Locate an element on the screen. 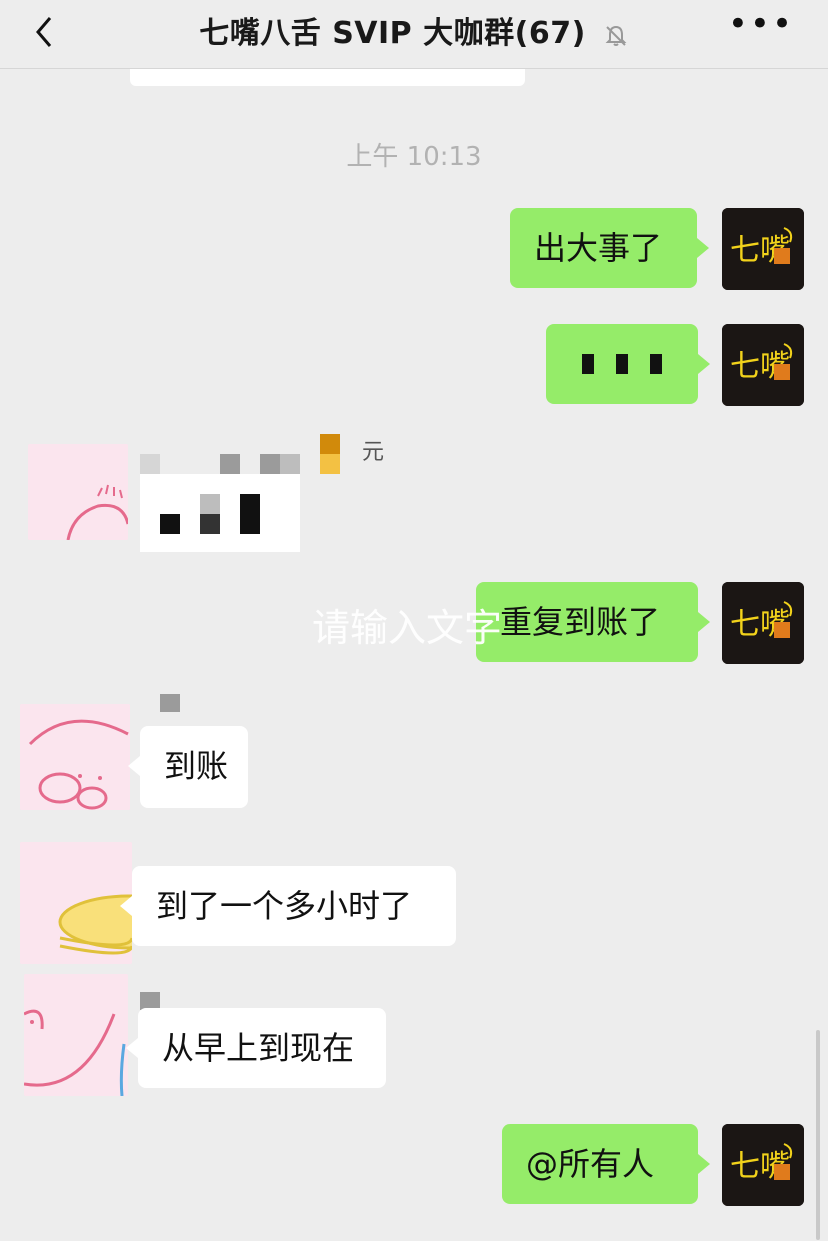 Image resolution: width=828 pixels, height=1241 pixels. previous-message-bubble is located at coordinates (327, 76).